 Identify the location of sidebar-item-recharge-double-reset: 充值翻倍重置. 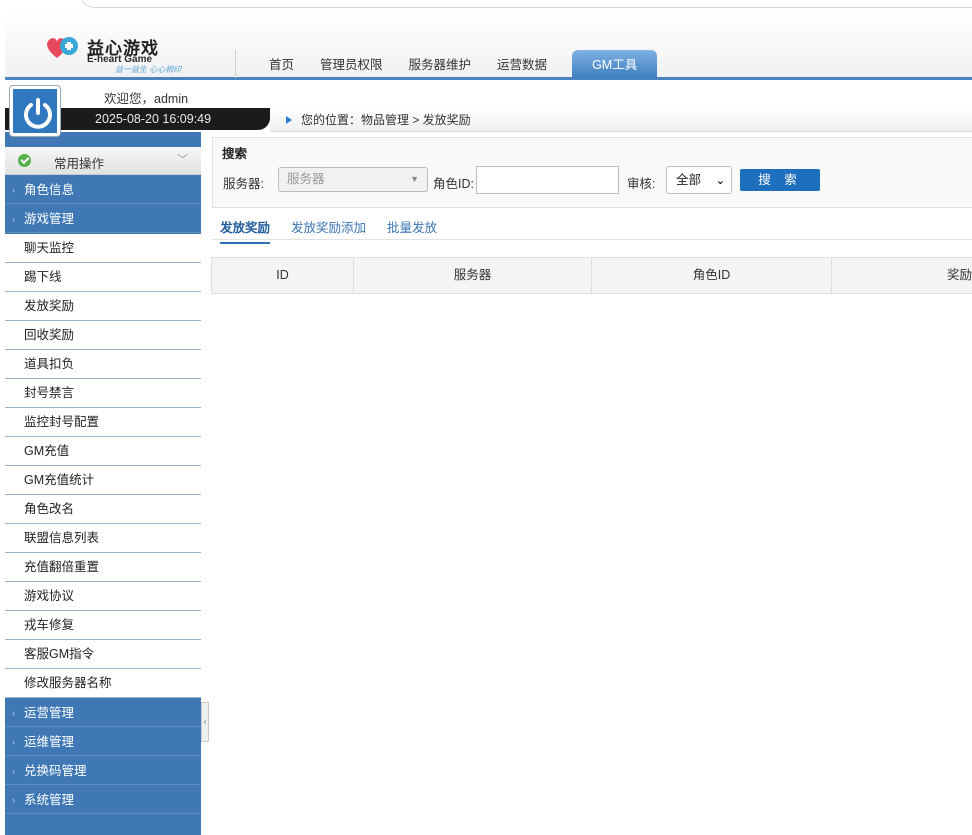
(103, 567).